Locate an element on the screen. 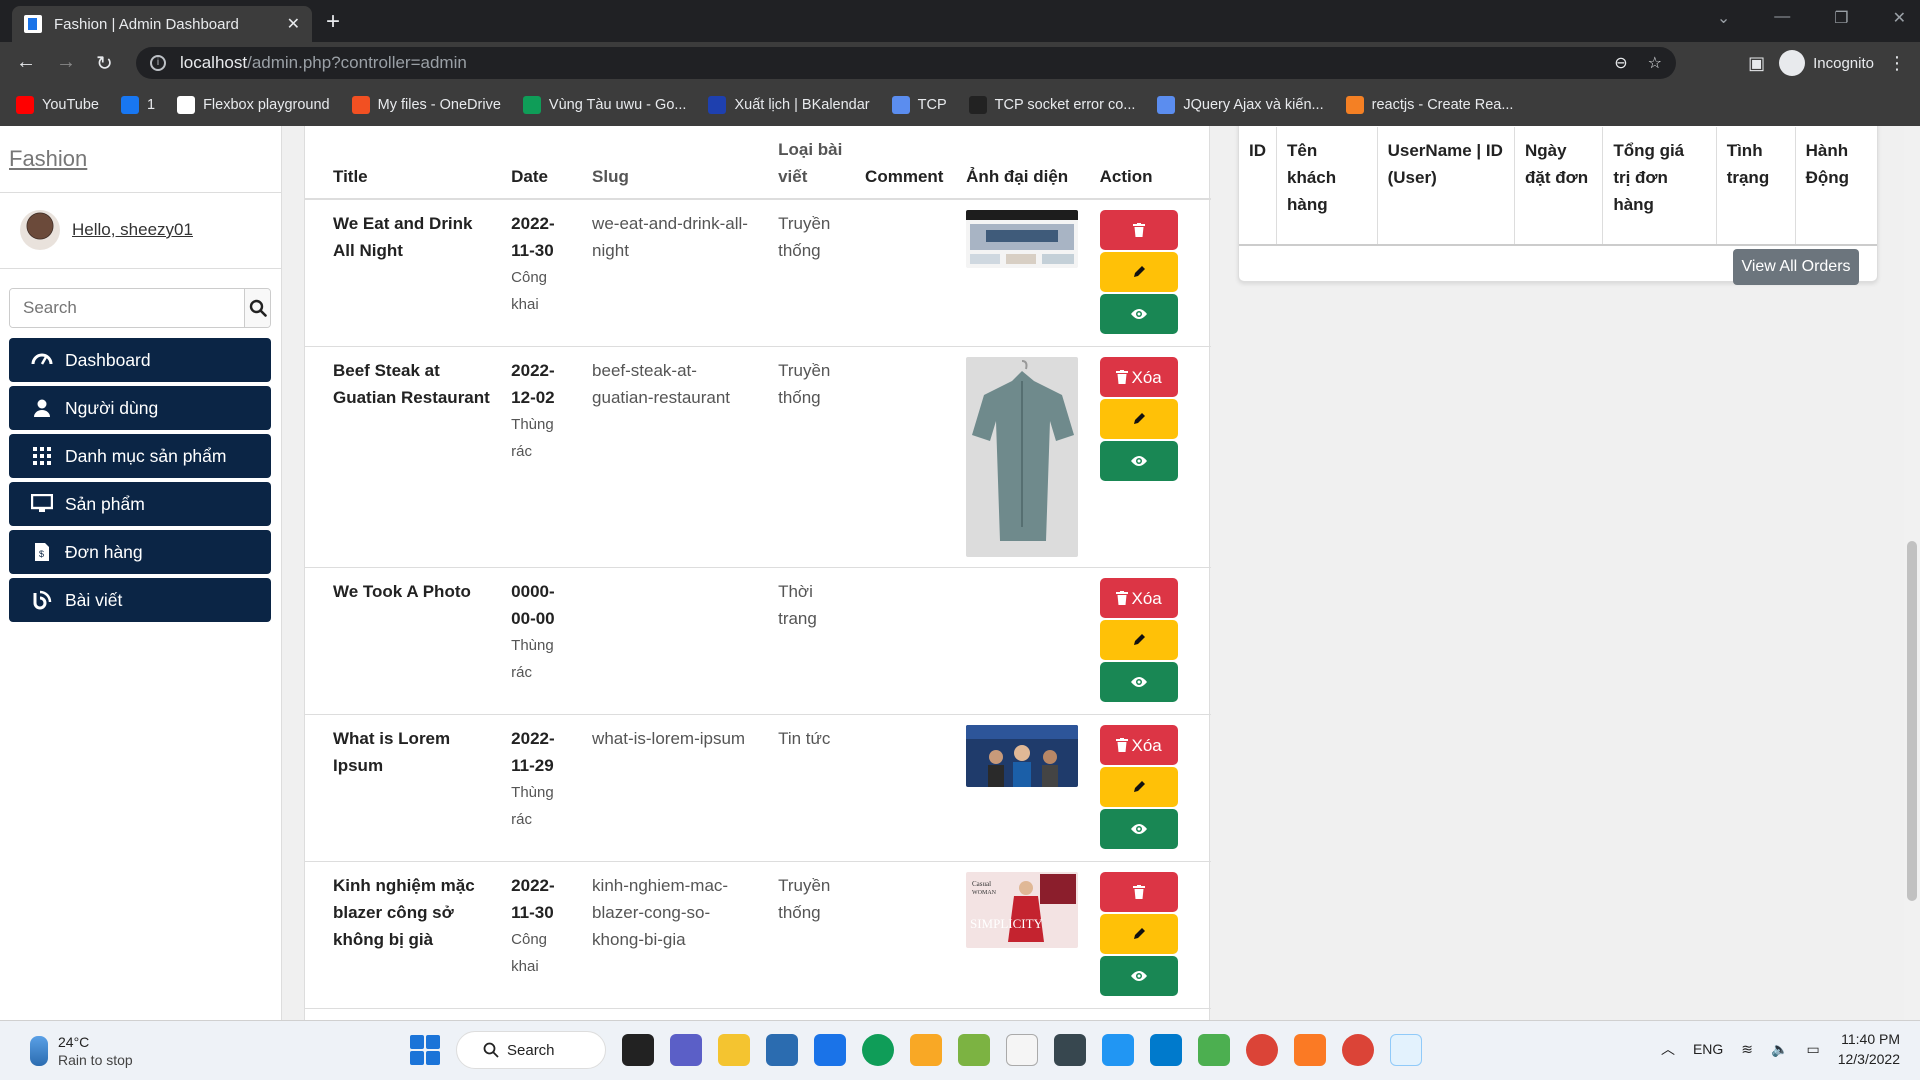 The height and width of the screenshot is (1080, 1920). trash-icon is located at coordinates (1138, 892).